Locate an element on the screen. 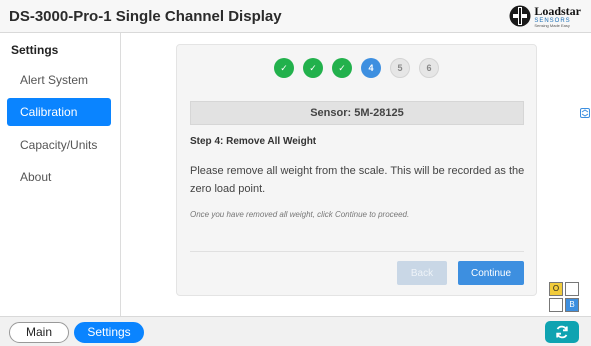 The image size is (591, 346). loadstar-logo: Loadstar SENSORS Sensing Made Easy is located at coordinates (545, 16).